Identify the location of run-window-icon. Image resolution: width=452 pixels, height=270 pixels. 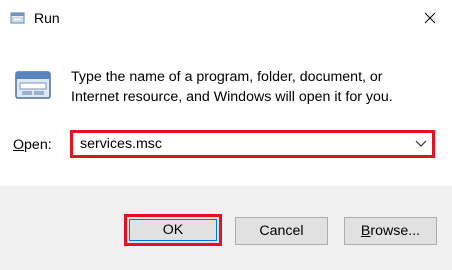
(33, 85).